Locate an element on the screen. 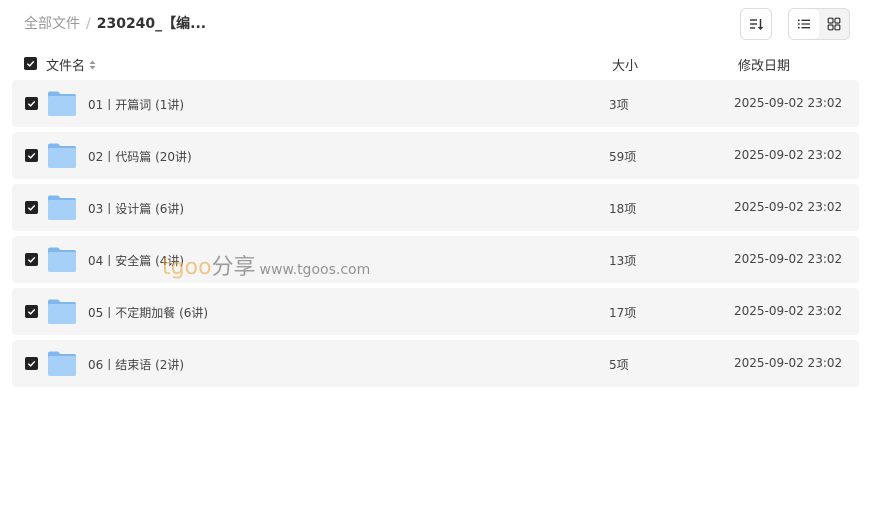  file-name: 05丨不定期加餐 (6讲) is located at coordinates (148, 312).